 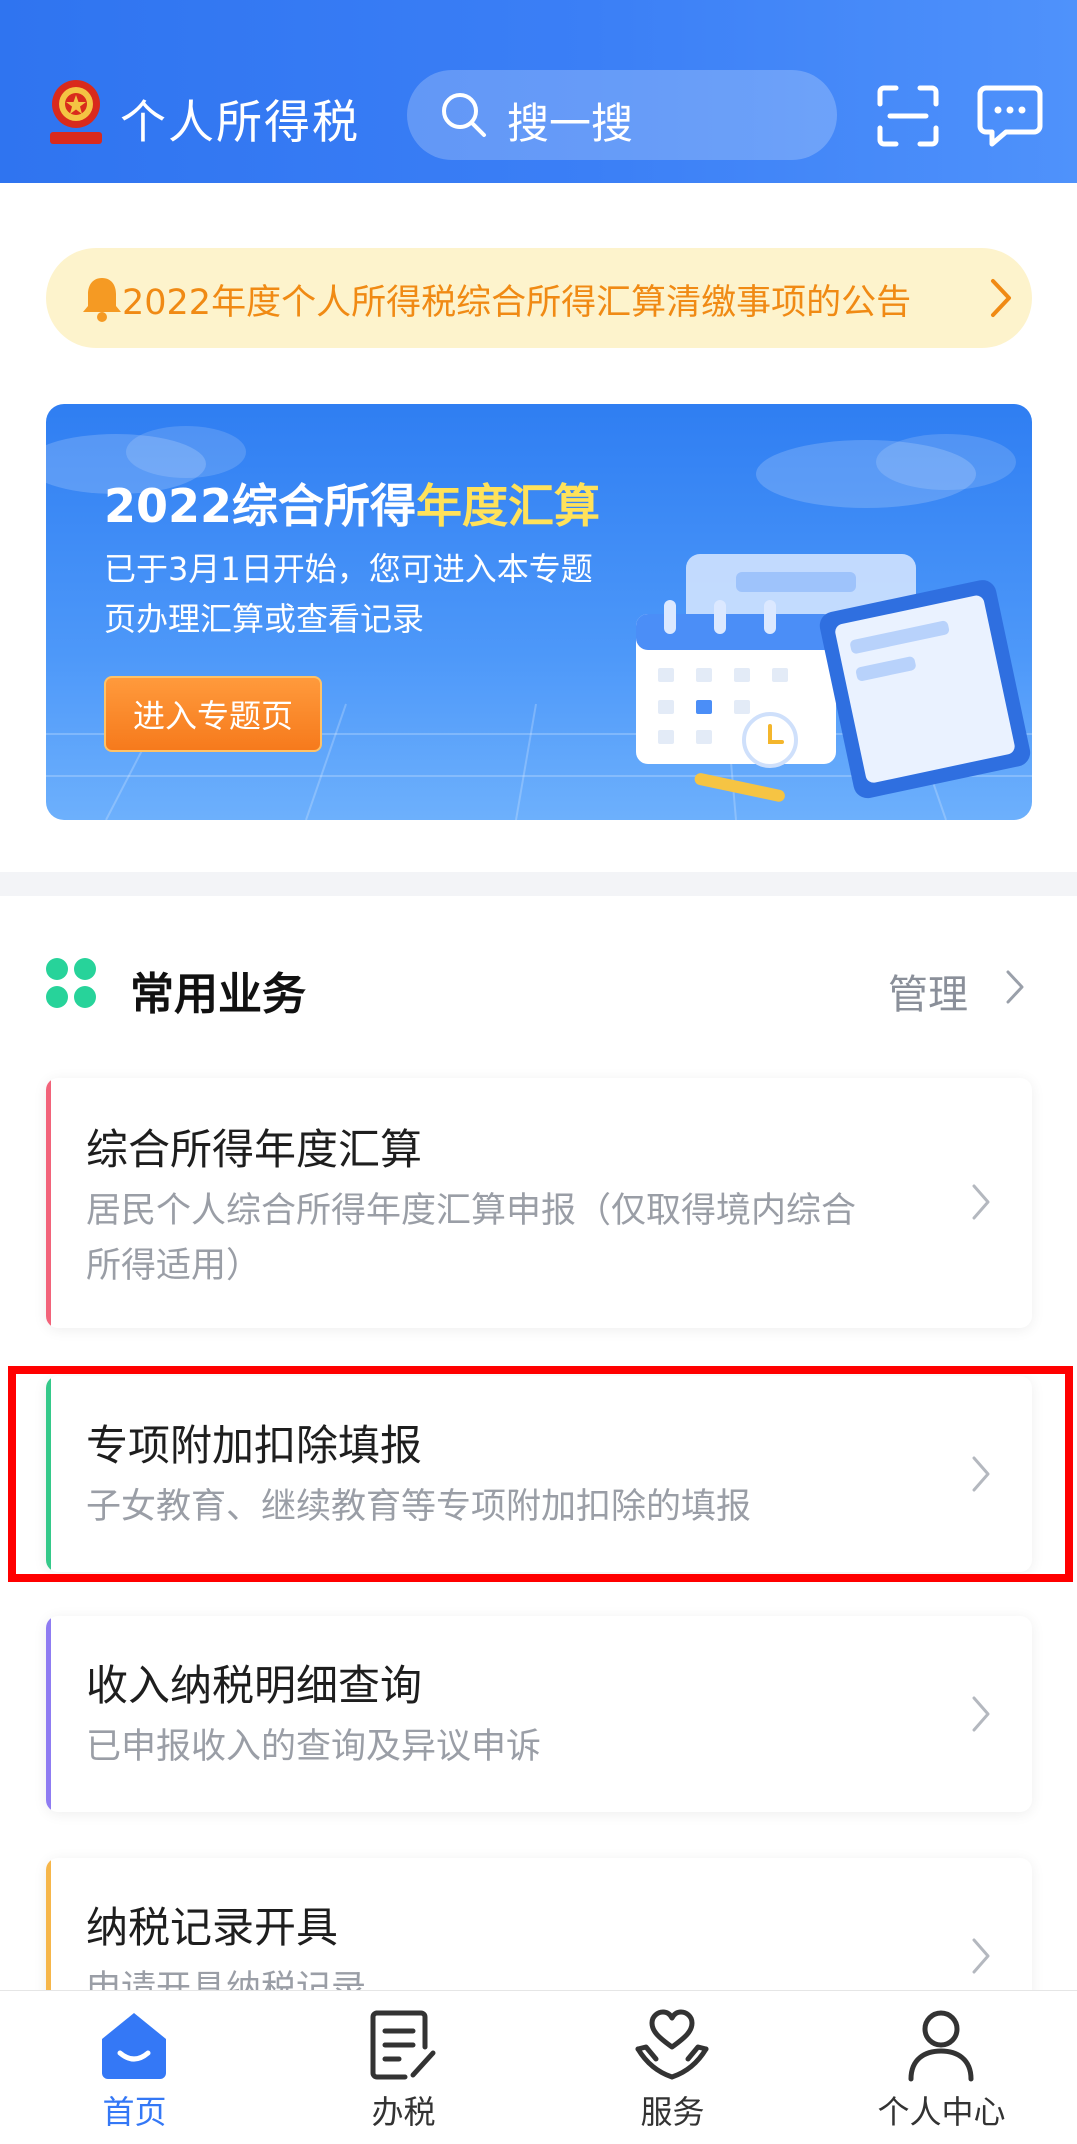 What do you see at coordinates (908, 116) in the screenshot?
I see `scan-icon` at bounding box center [908, 116].